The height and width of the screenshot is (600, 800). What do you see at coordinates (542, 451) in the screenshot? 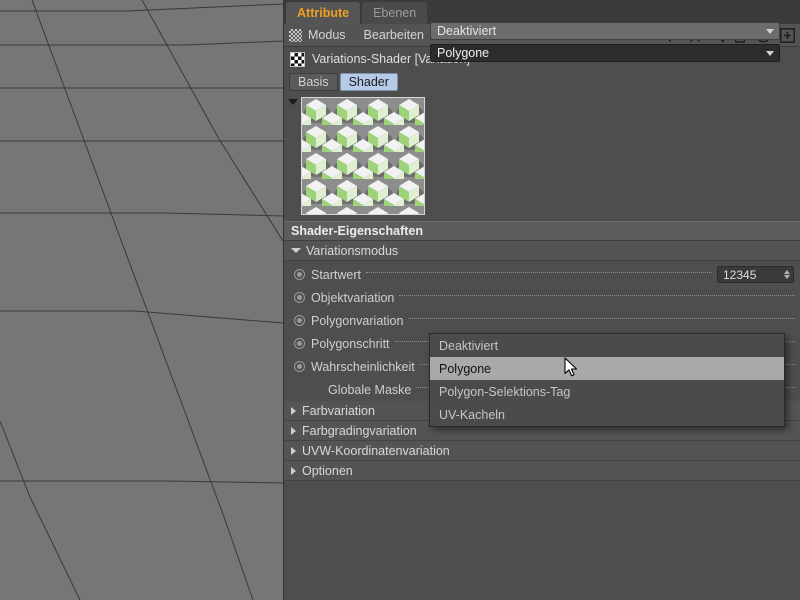
I see `group-uvw-koordinatenvariation: UVW-Koordinatenvariation` at bounding box center [542, 451].